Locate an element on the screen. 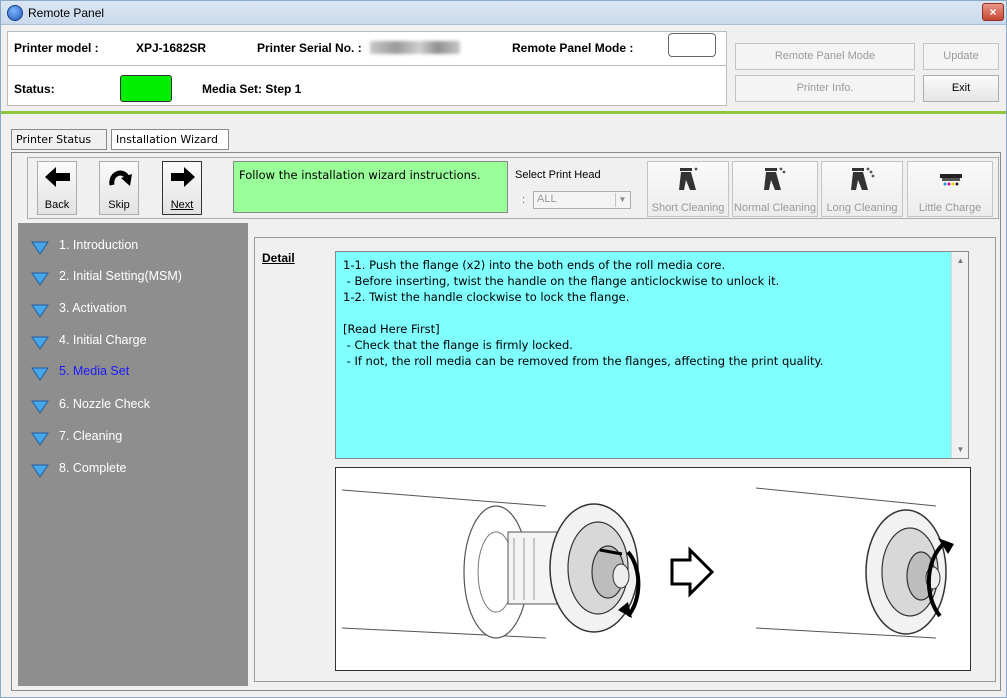 The width and height of the screenshot is (1007, 698). printer-model-label: Printer model : is located at coordinates (56, 48).